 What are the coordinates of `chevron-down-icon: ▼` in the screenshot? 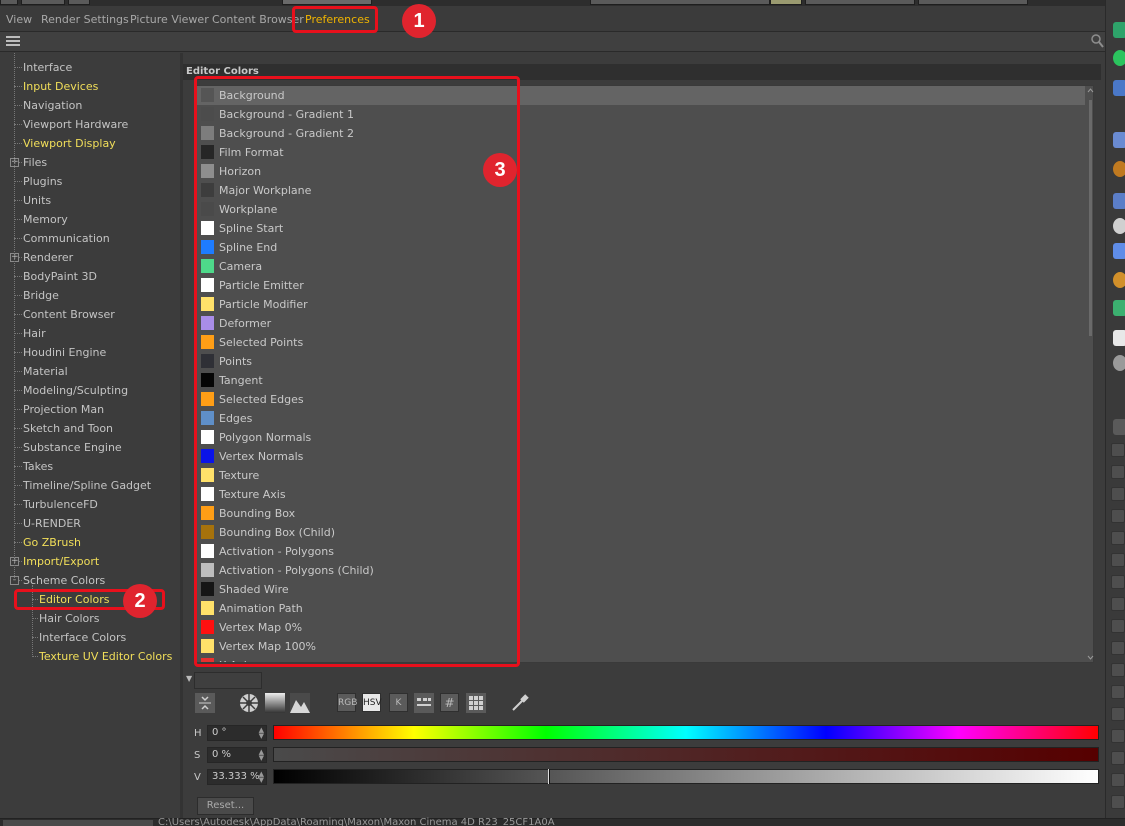 It's located at (189, 678).